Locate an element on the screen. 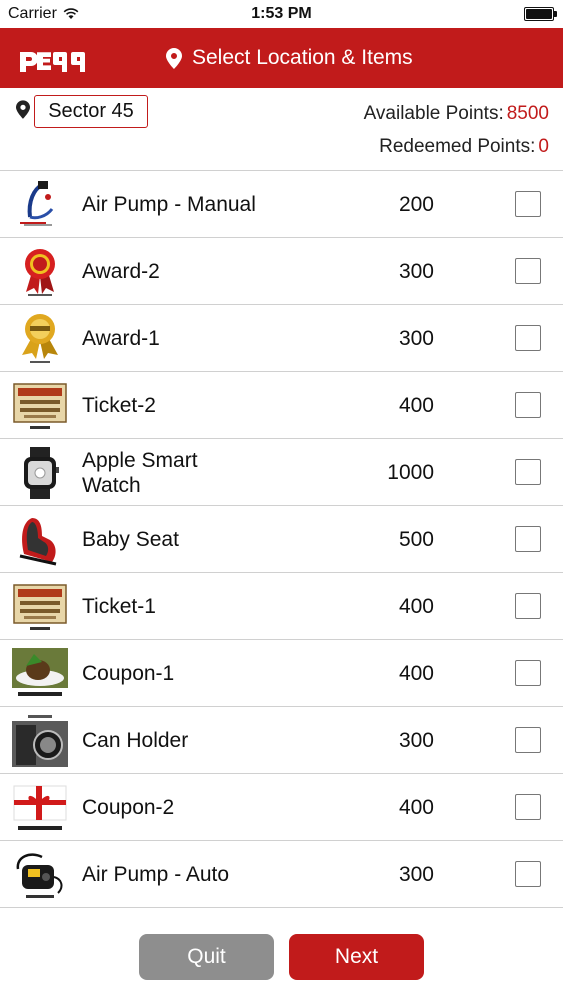  item-name: Air Pump - Auto is located at coordinates (156, 874).